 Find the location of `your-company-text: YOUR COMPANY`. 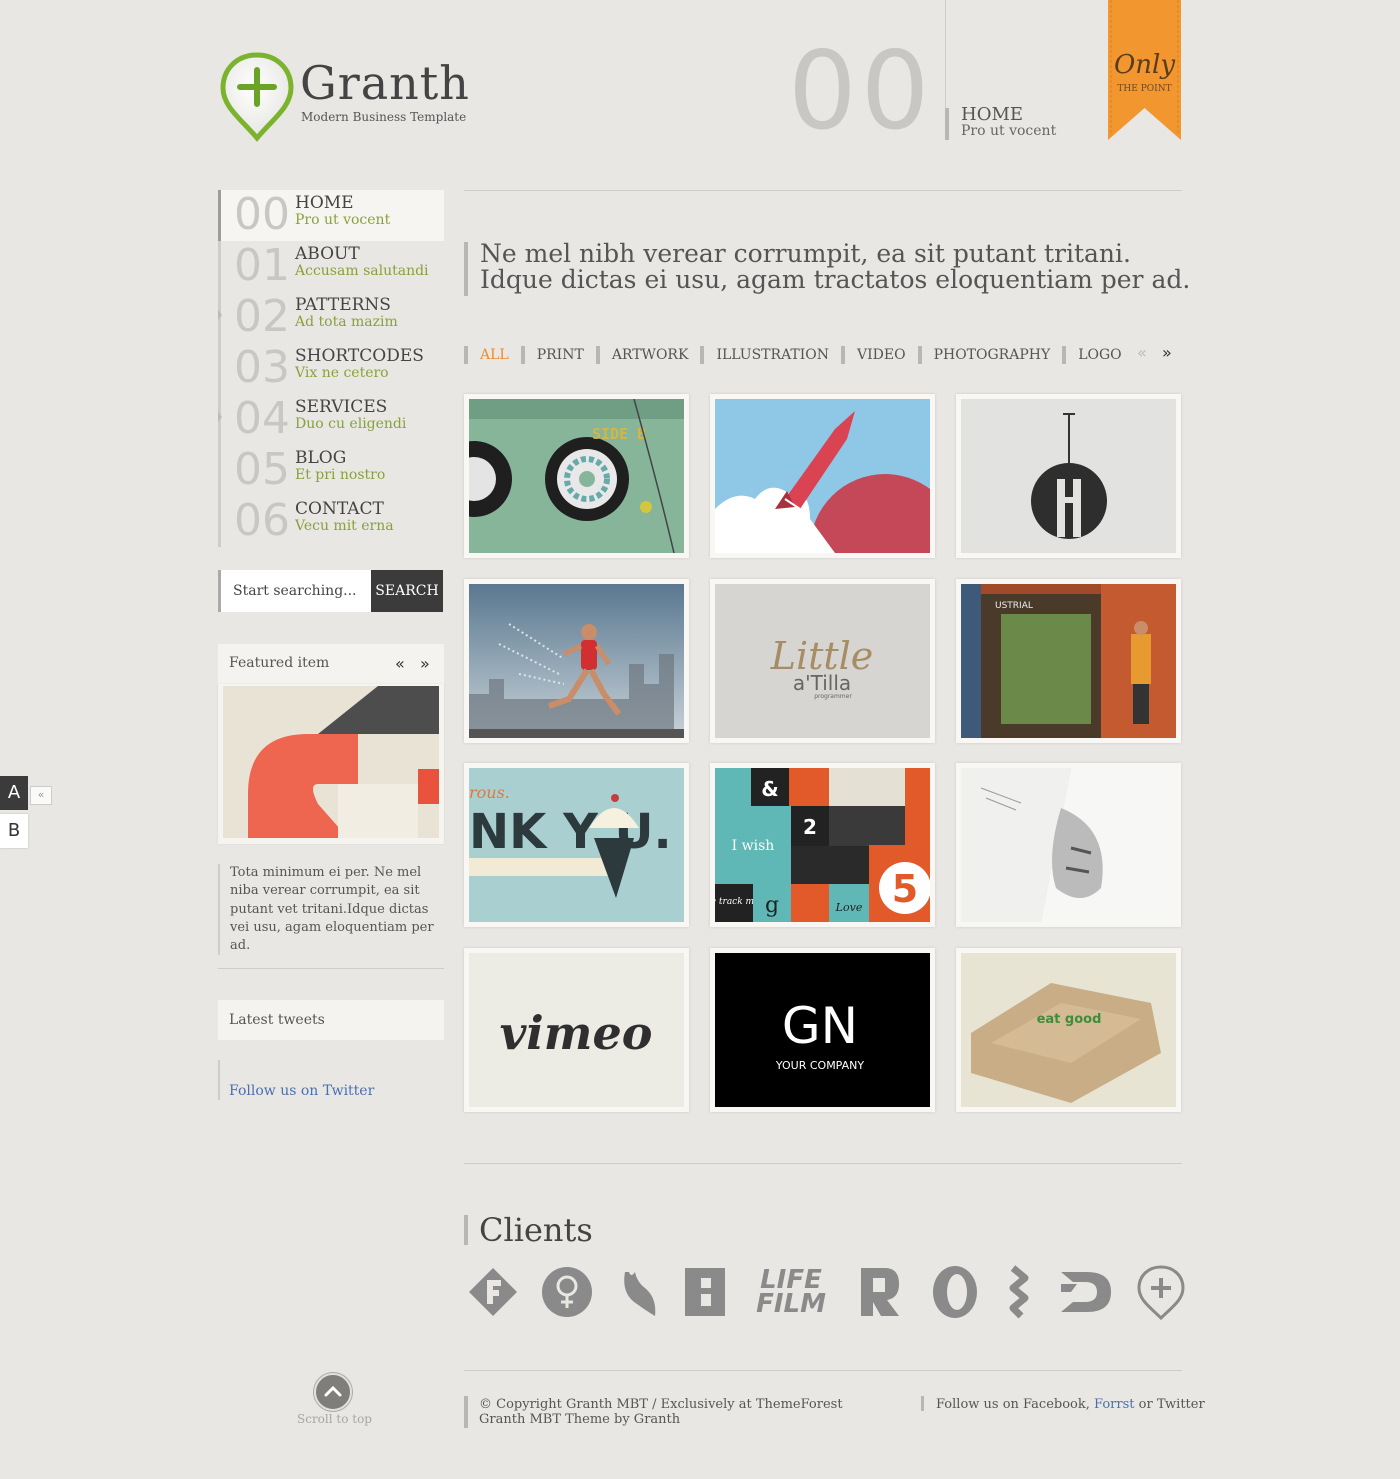

your-company-text: YOUR COMPANY is located at coordinates (819, 1065).